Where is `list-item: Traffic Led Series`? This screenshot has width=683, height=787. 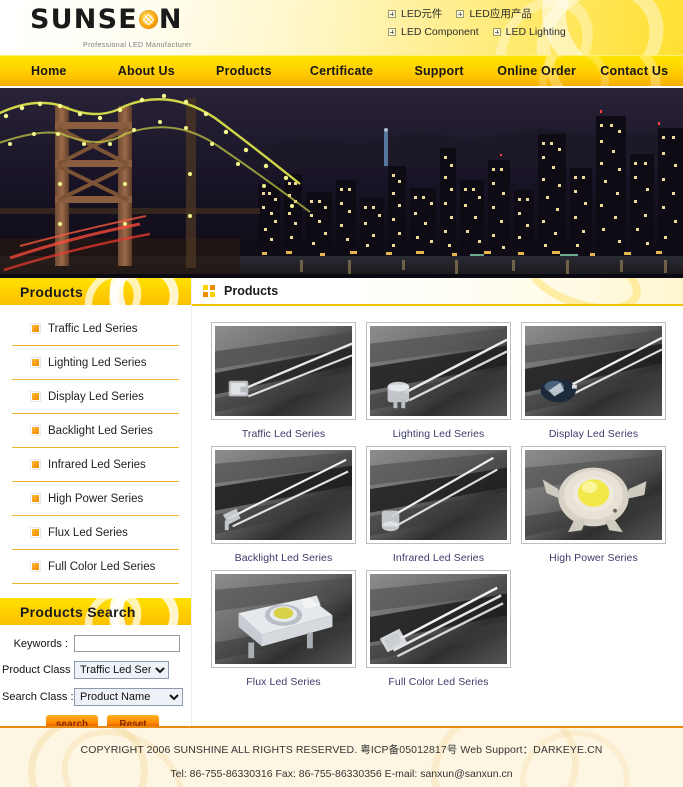 list-item: Traffic Led Series is located at coordinates (95, 329).